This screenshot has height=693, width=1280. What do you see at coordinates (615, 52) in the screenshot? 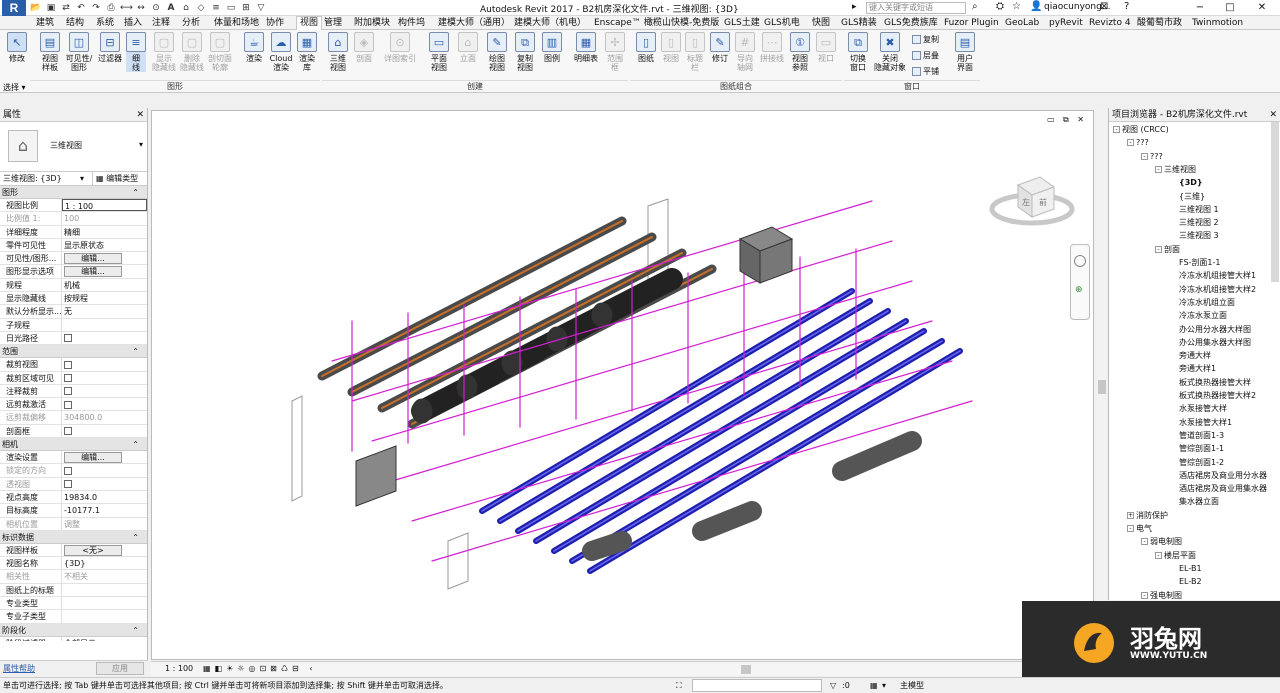
I see `scope-box-button: ✢ 范围 框` at bounding box center [615, 52].